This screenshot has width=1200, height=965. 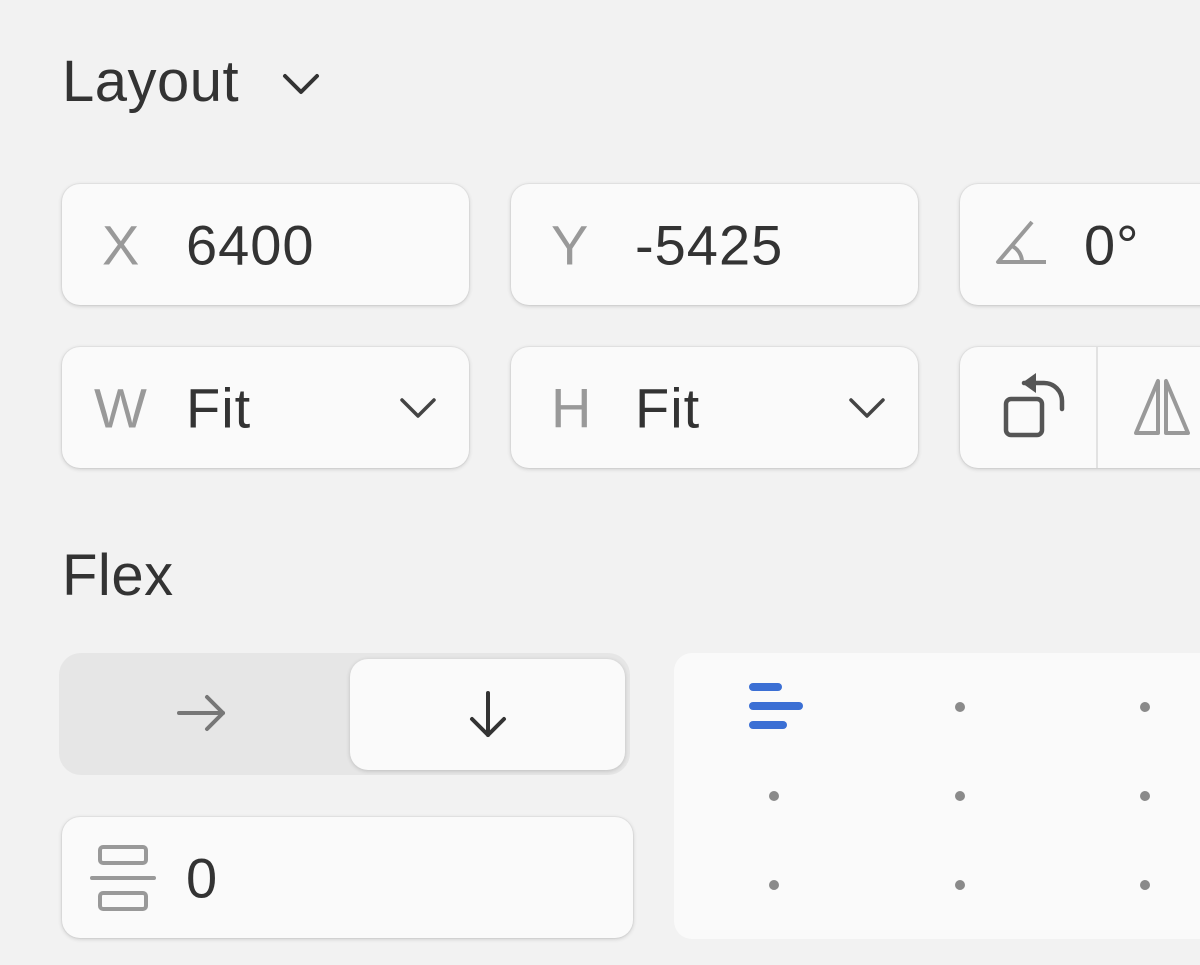 What do you see at coordinates (1021, 242) in the screenshot?
I see `angle-icon` at bounding box center [1021, 242].